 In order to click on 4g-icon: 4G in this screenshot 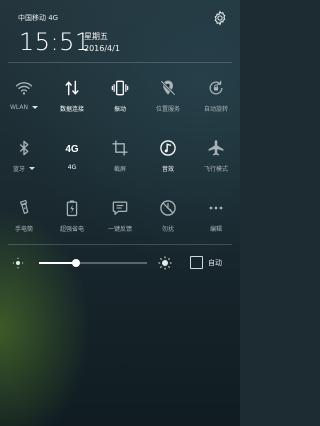, I will do `click(72, 148)`.